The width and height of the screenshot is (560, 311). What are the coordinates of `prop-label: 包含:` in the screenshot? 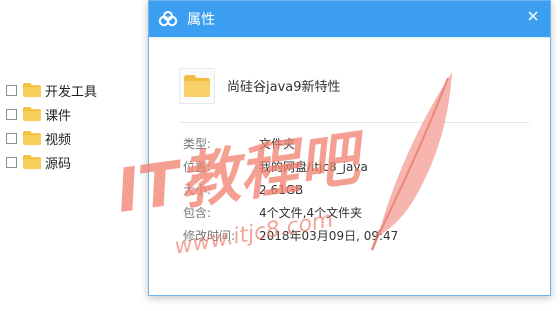 It's located at (197, 213).